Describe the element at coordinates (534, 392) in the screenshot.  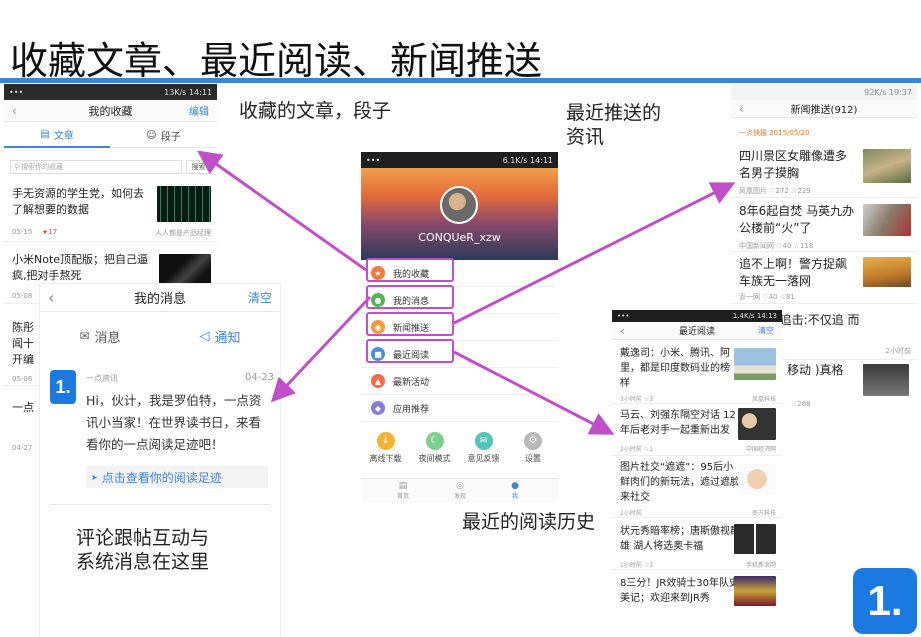
I see `arrow-to-recent` at that location.